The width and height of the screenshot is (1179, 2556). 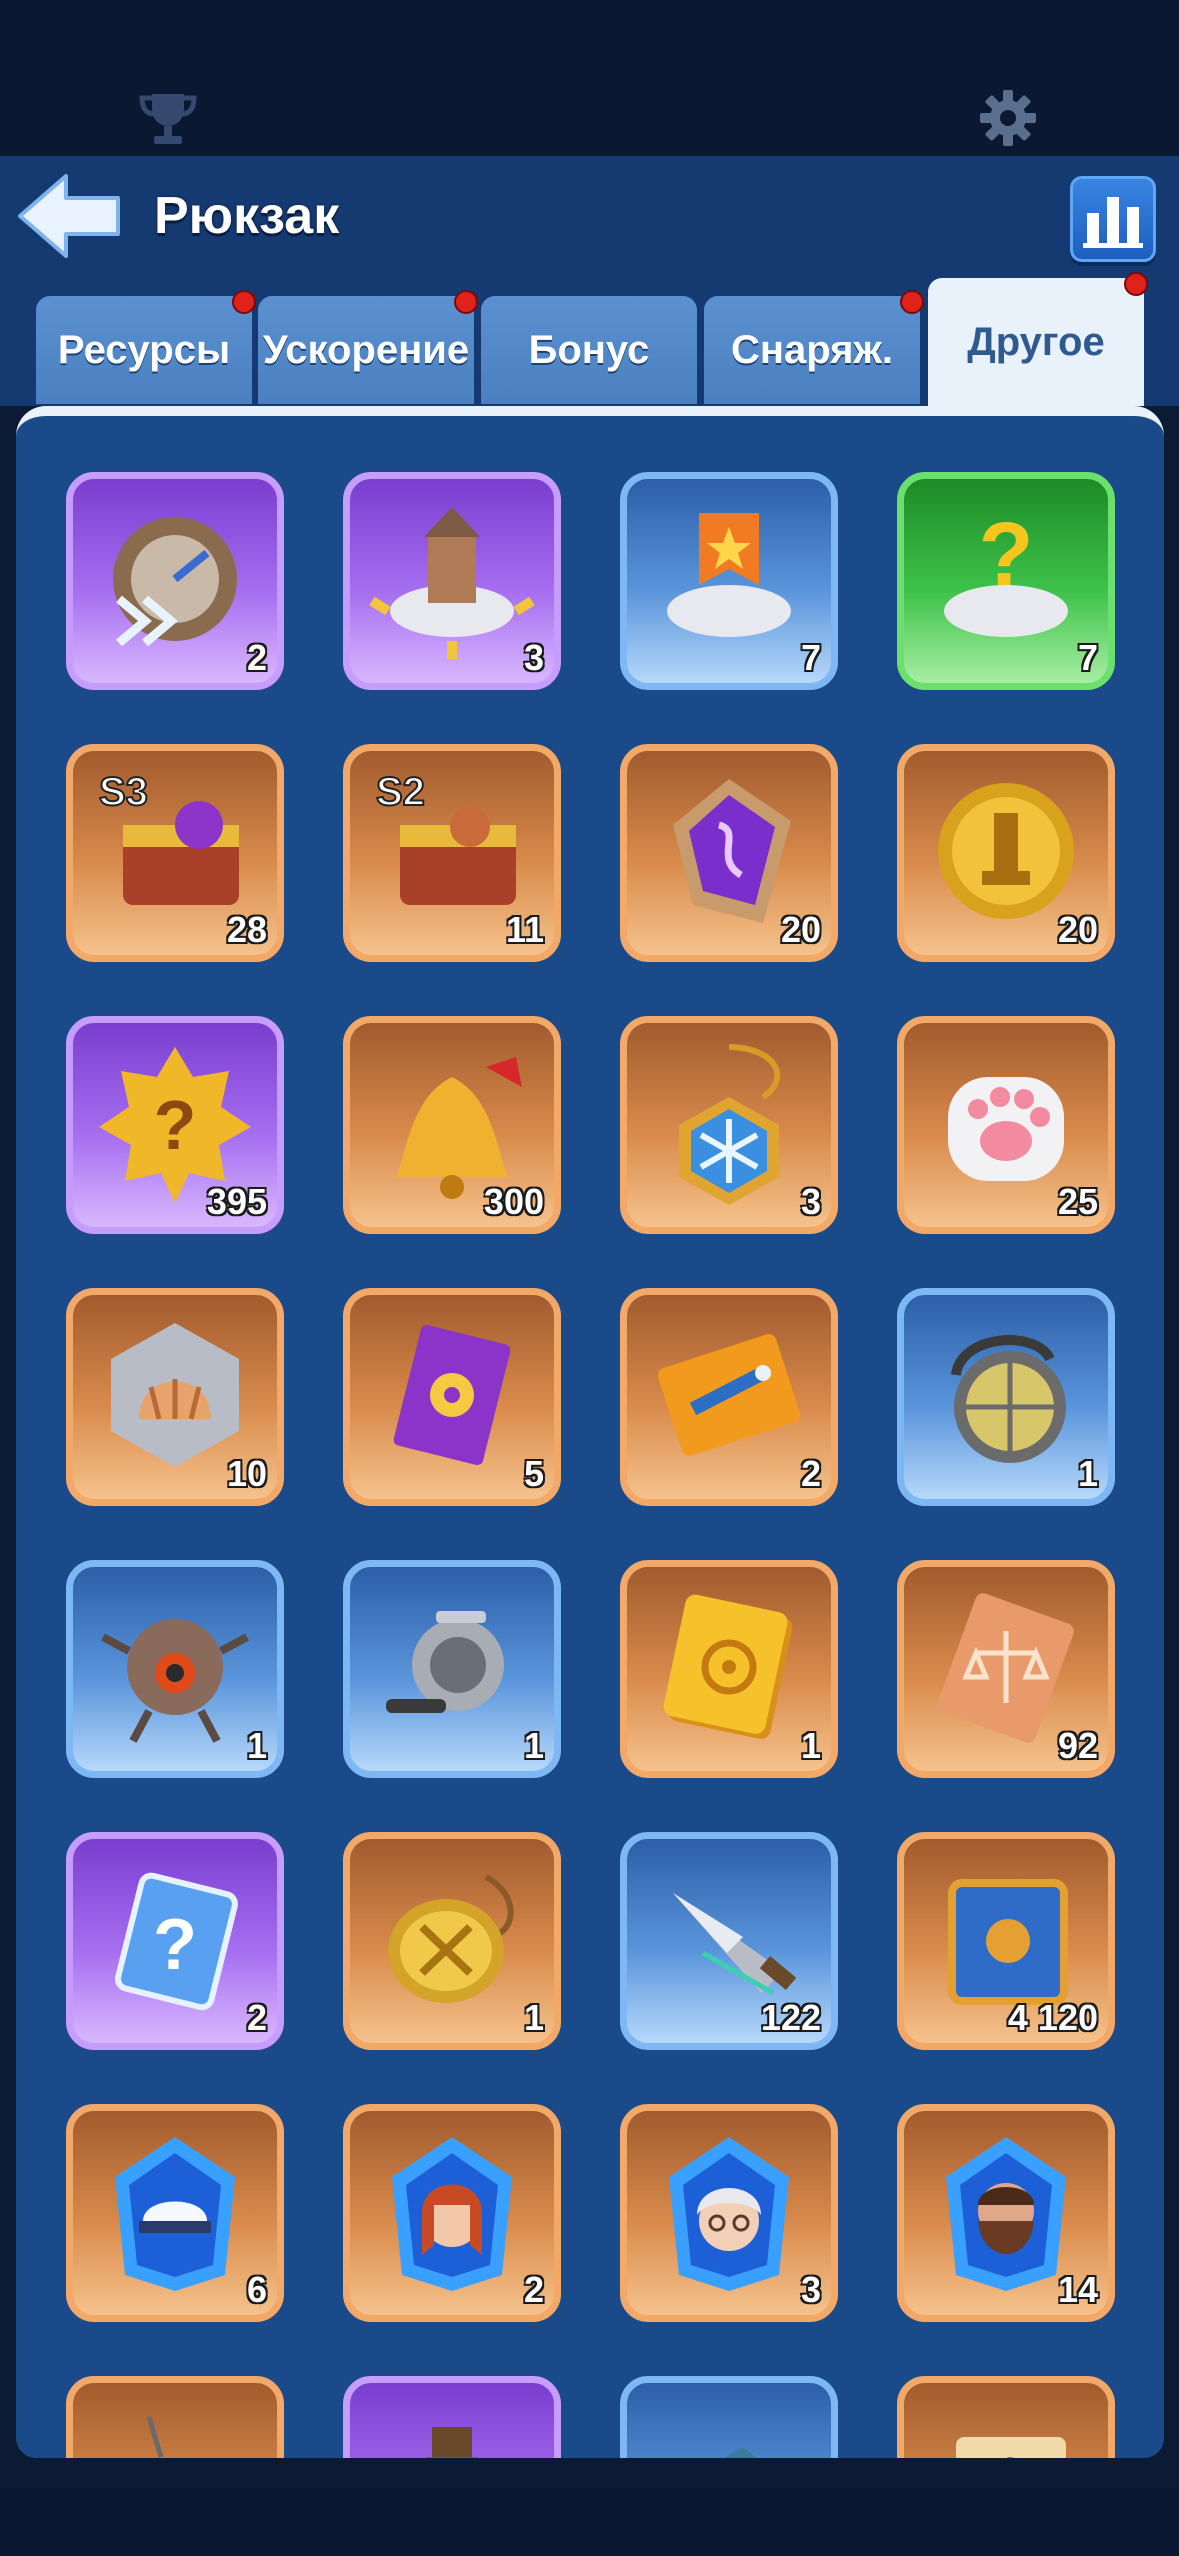 I want to click on inventory-item: ? 7, so click(x=1006, y=581).